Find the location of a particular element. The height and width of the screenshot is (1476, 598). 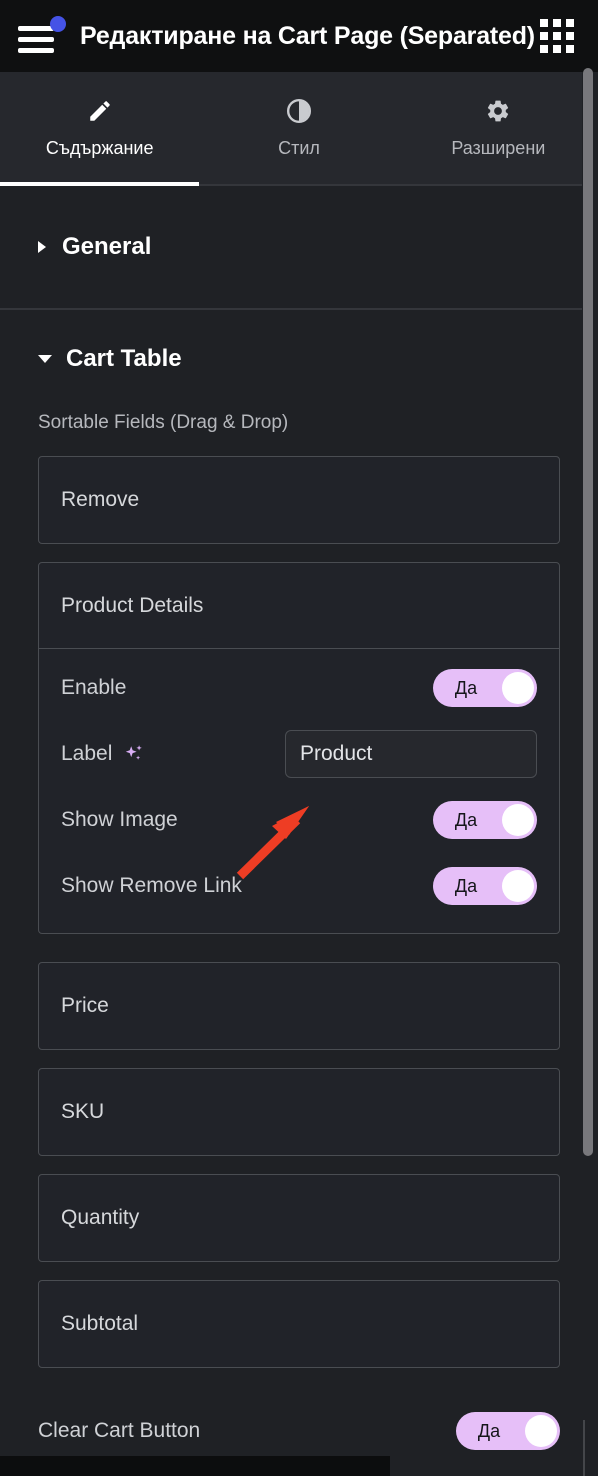

editor-topbar: Редактиране на Cart Page (Separated) is located at coordinates (299, 36).